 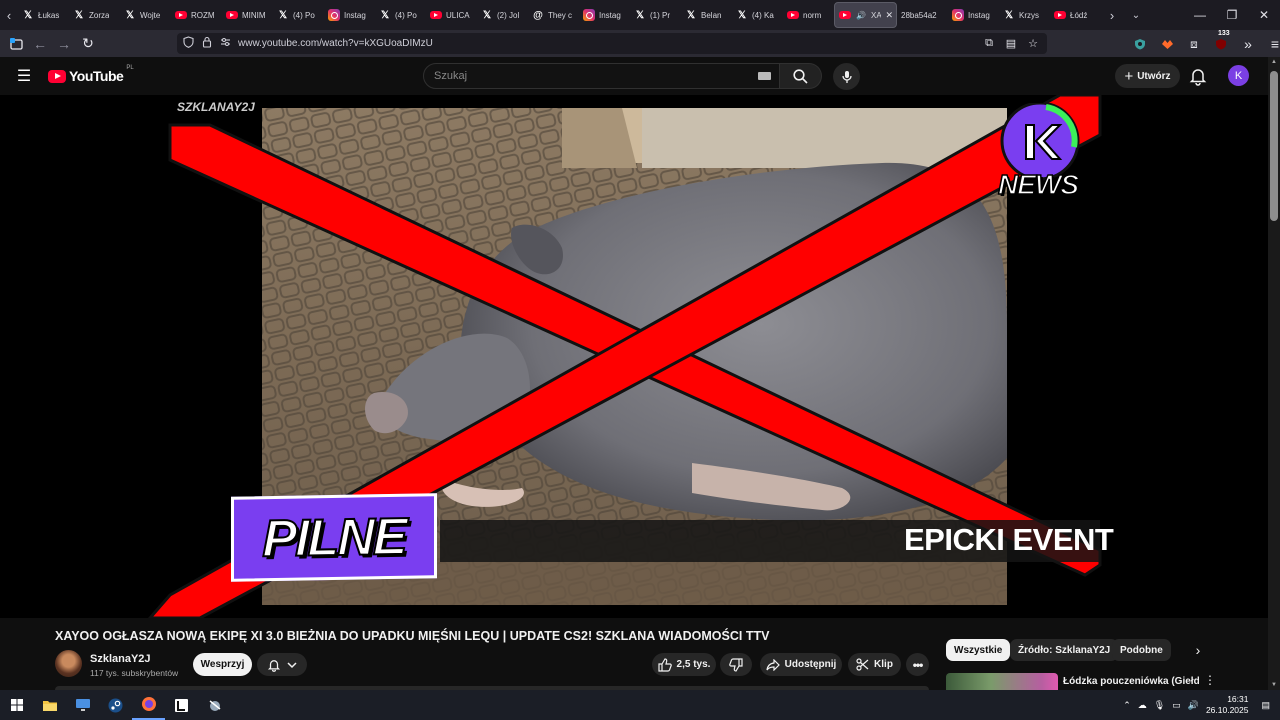 What do you see at coordinates (1142, 705) in the screenshot?
I see `onedrive-cloud-icon: ☁` at bounding box center [1142, 705].